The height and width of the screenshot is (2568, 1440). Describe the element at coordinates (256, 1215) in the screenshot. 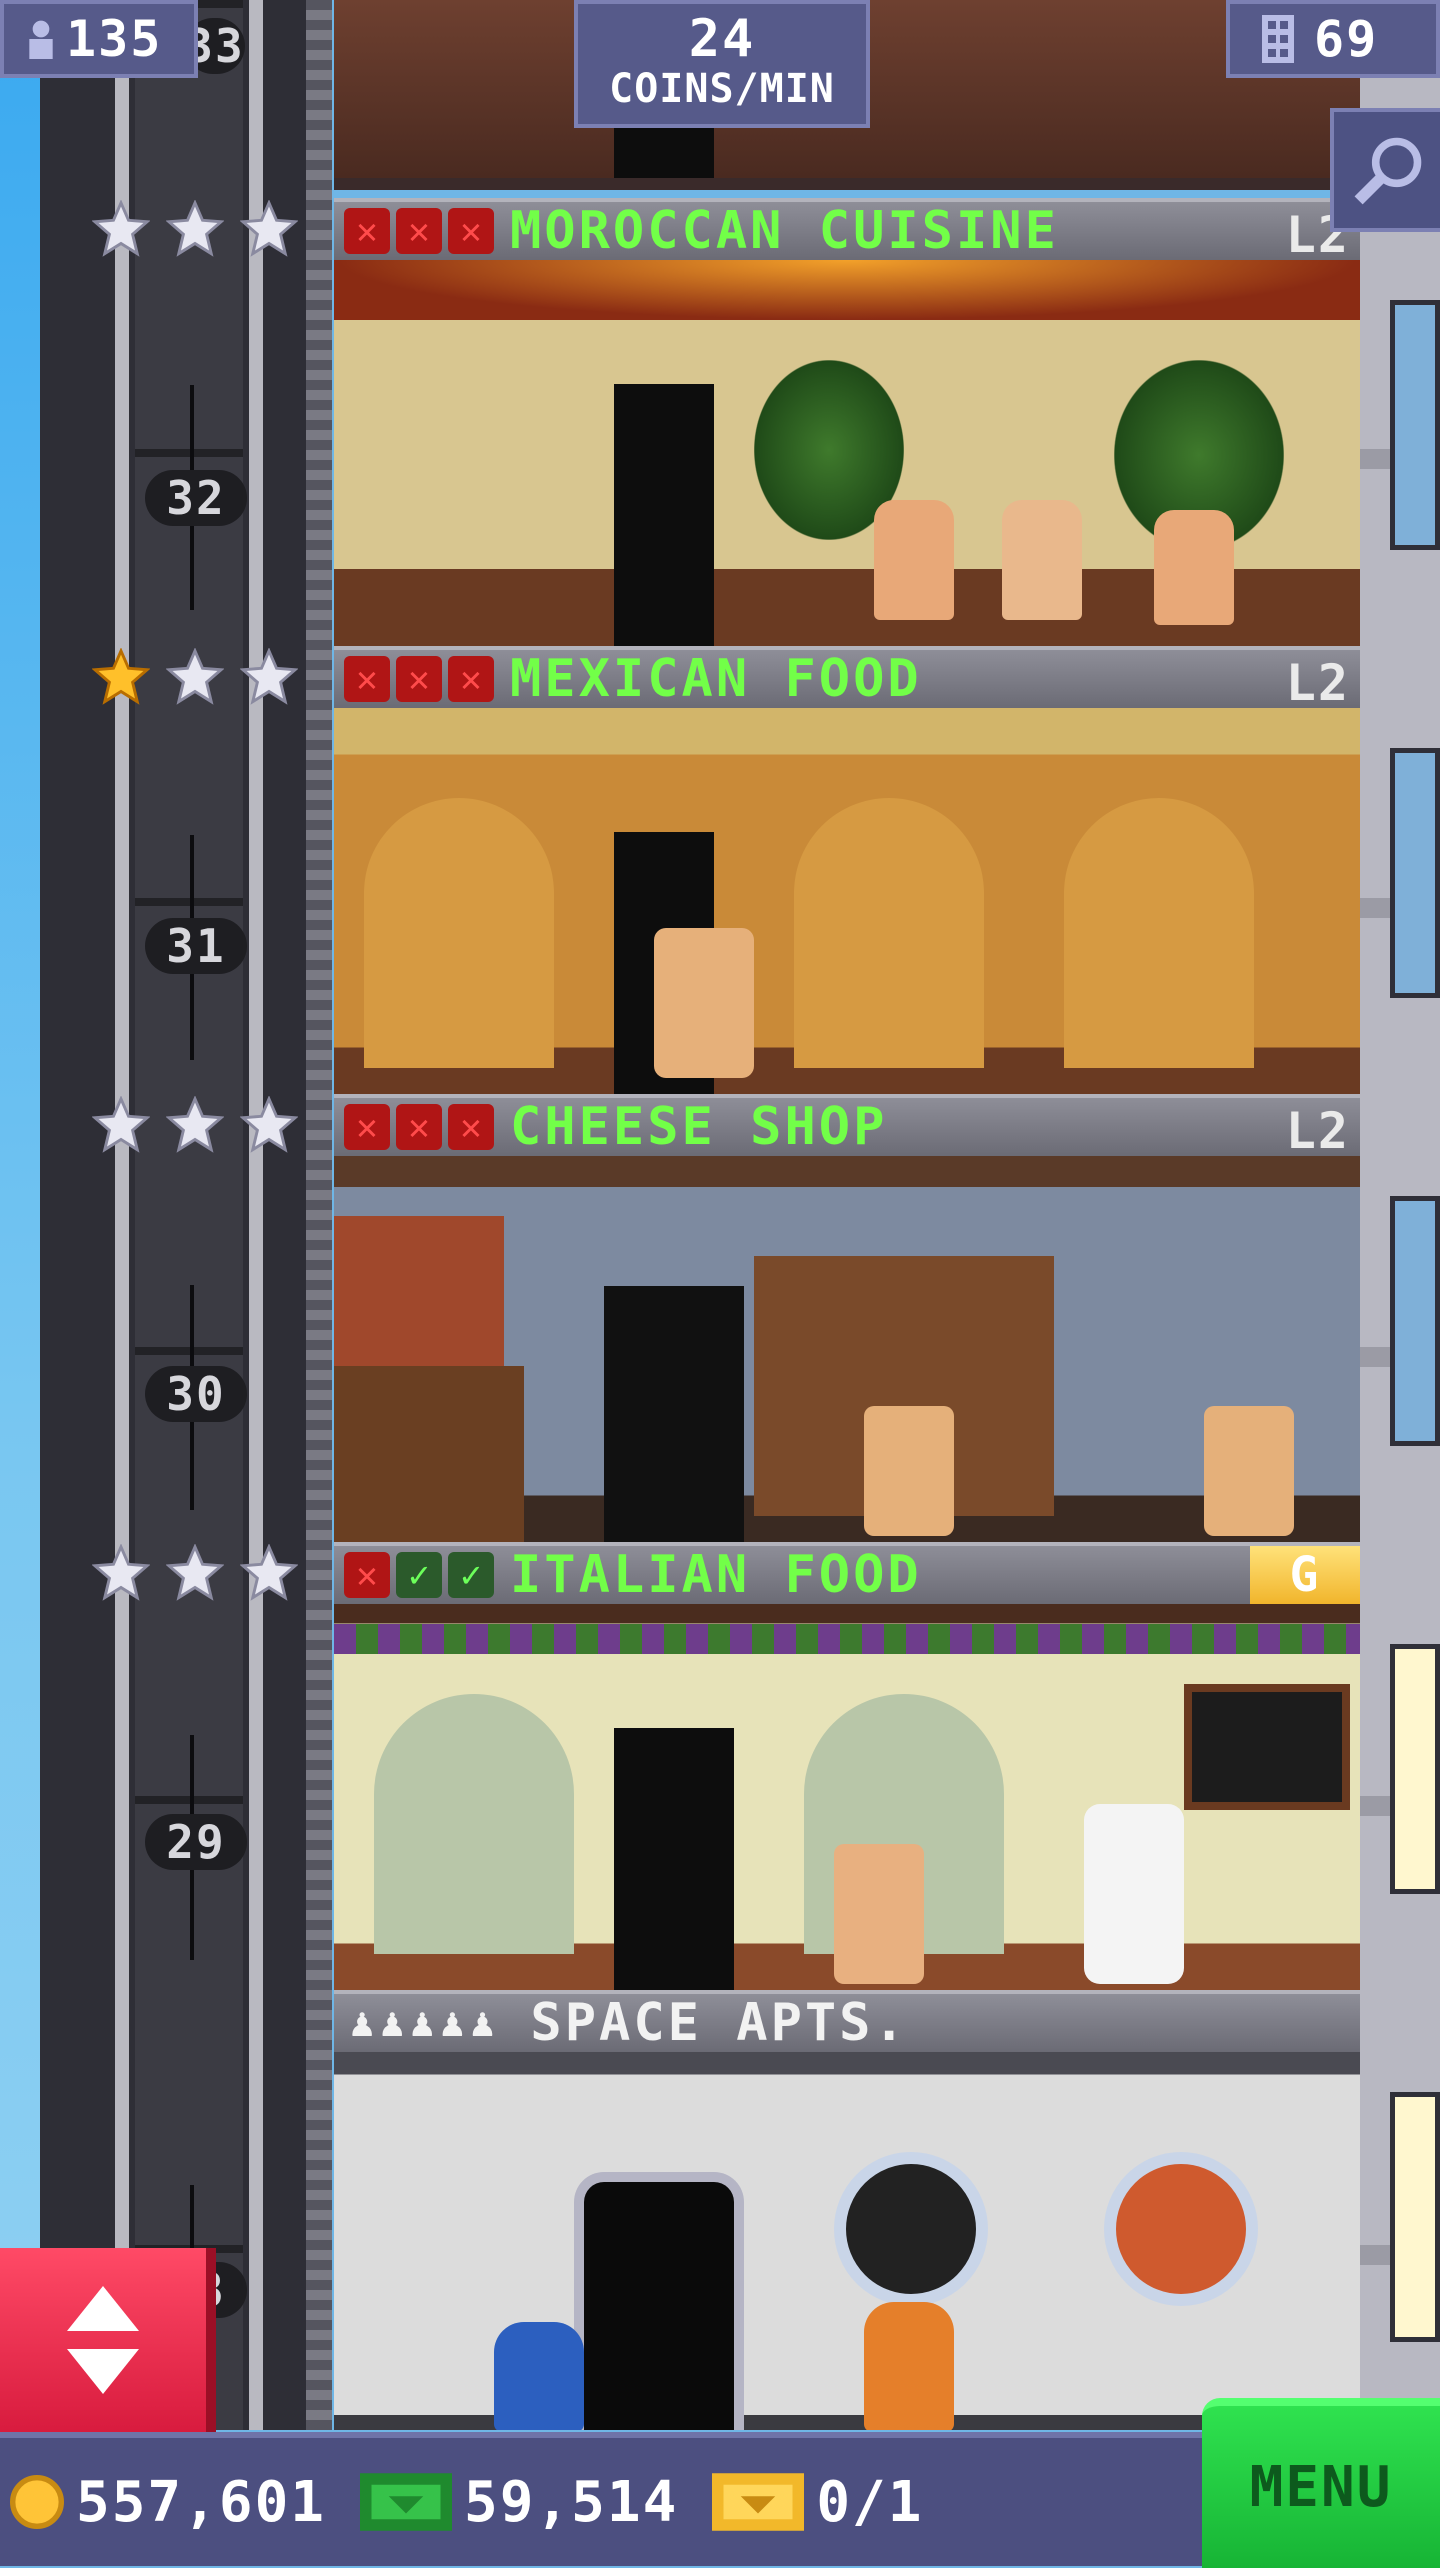

I see `elevator-rail-right` at that location.